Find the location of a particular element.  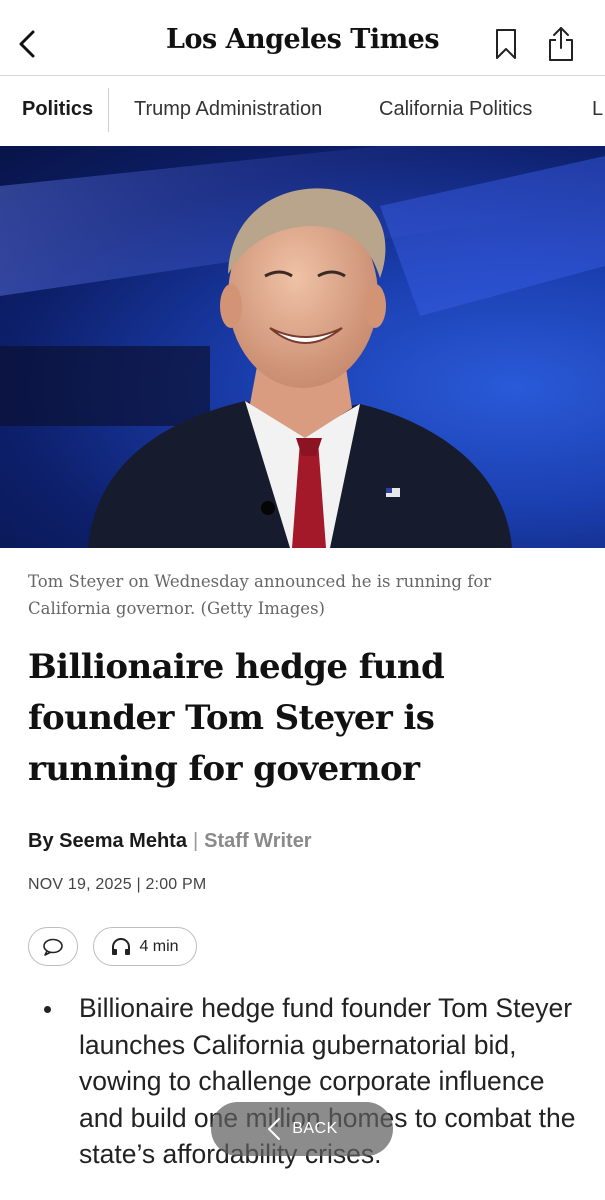

listen-button: 4 min is located at coordinates (145, 946).